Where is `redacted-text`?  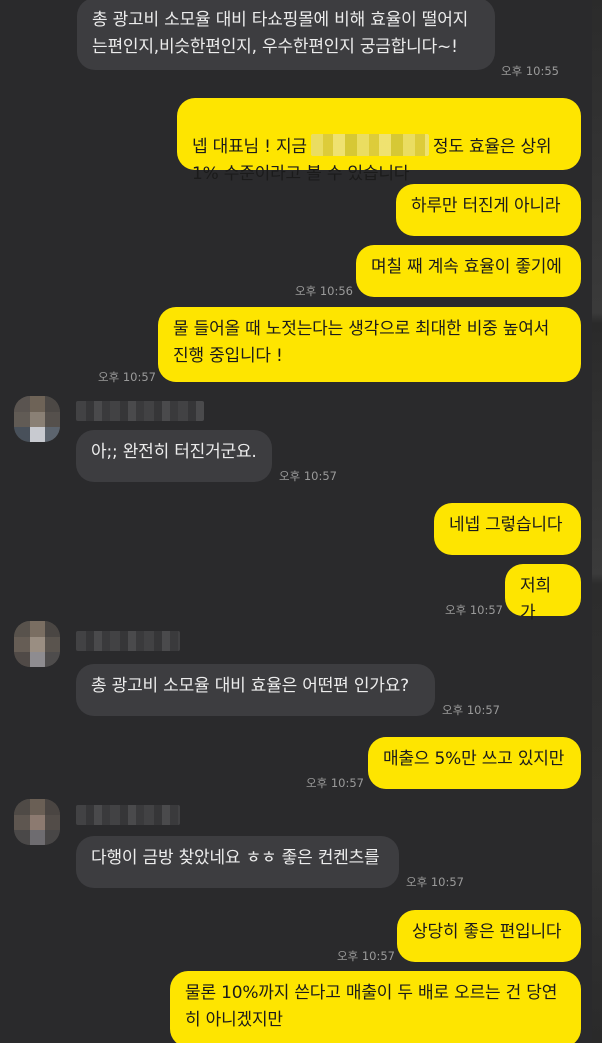 redacted-text is located at coordinates (369, 145).